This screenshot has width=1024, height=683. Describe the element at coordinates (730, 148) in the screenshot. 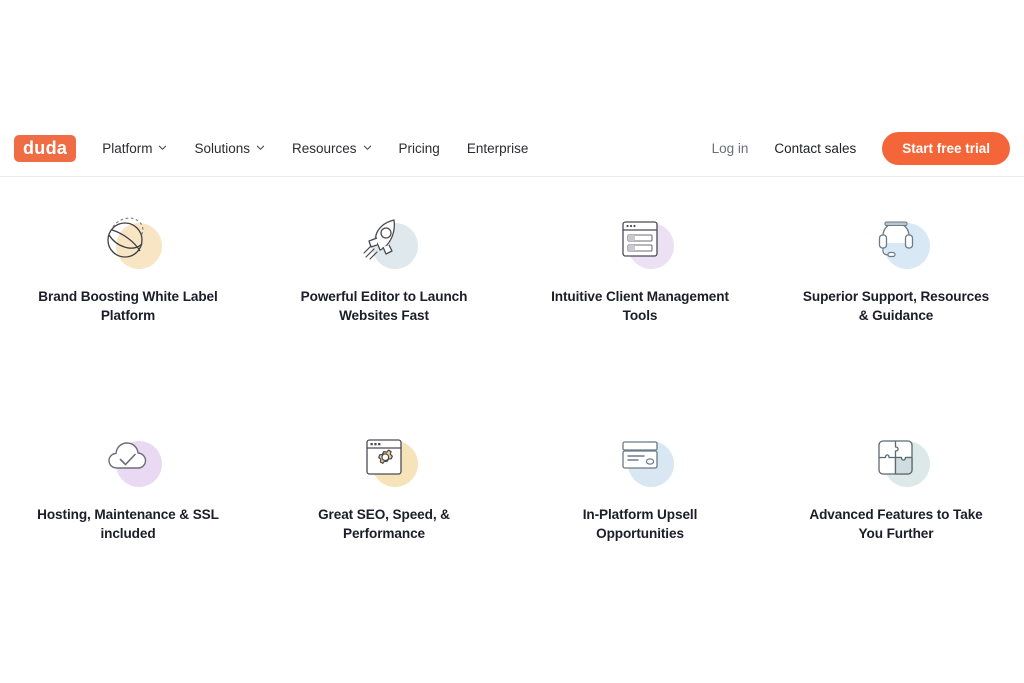

I see `login-link: Log in` at that location.